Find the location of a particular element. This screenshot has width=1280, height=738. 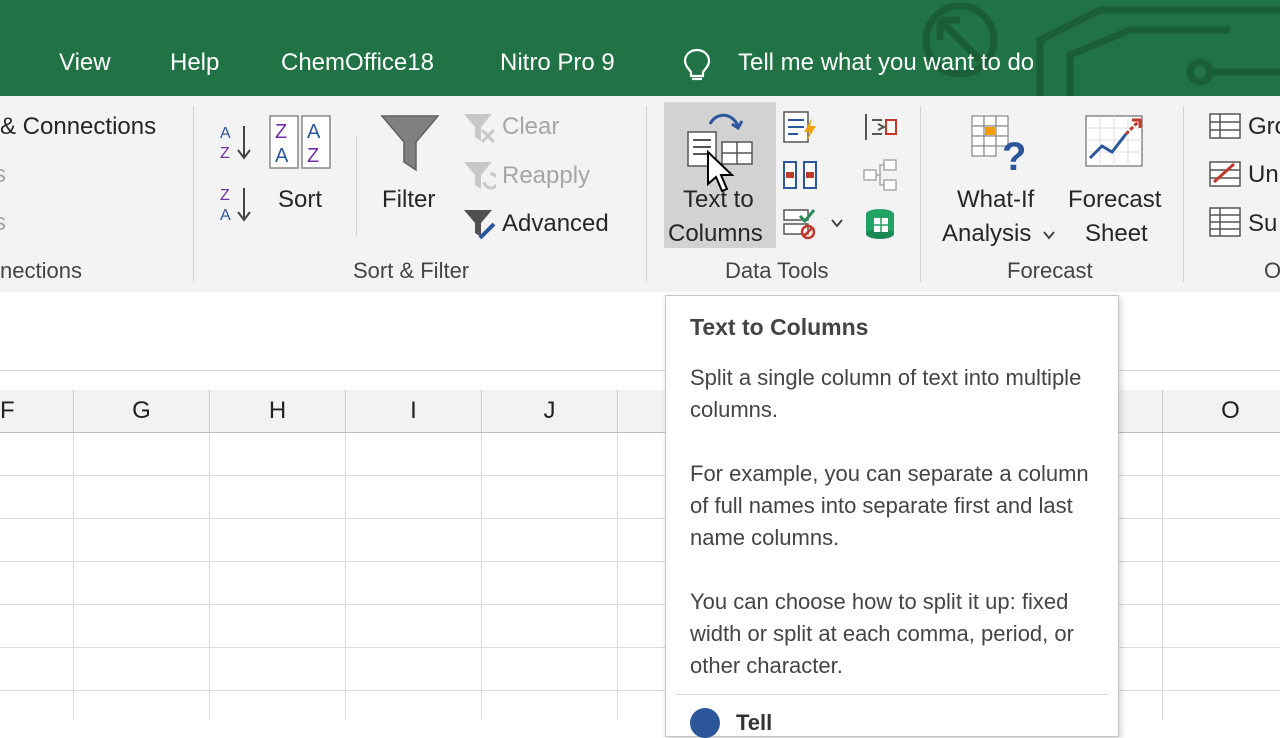

clear-filter-icon is located at coordinates (479, 128).